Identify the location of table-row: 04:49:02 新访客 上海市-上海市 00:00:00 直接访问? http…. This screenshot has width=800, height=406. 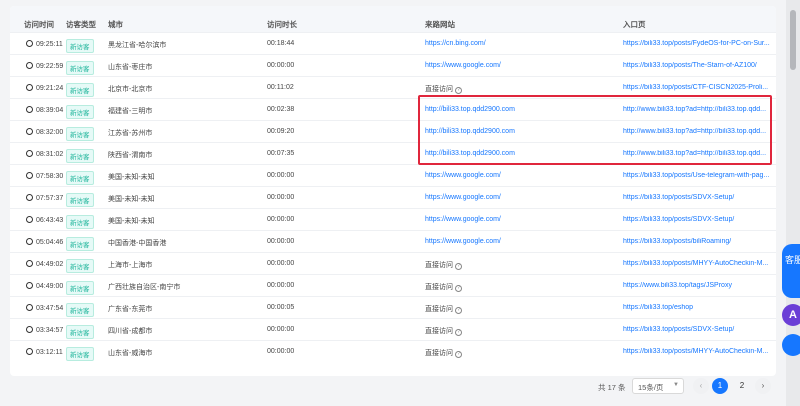
(393, 263).